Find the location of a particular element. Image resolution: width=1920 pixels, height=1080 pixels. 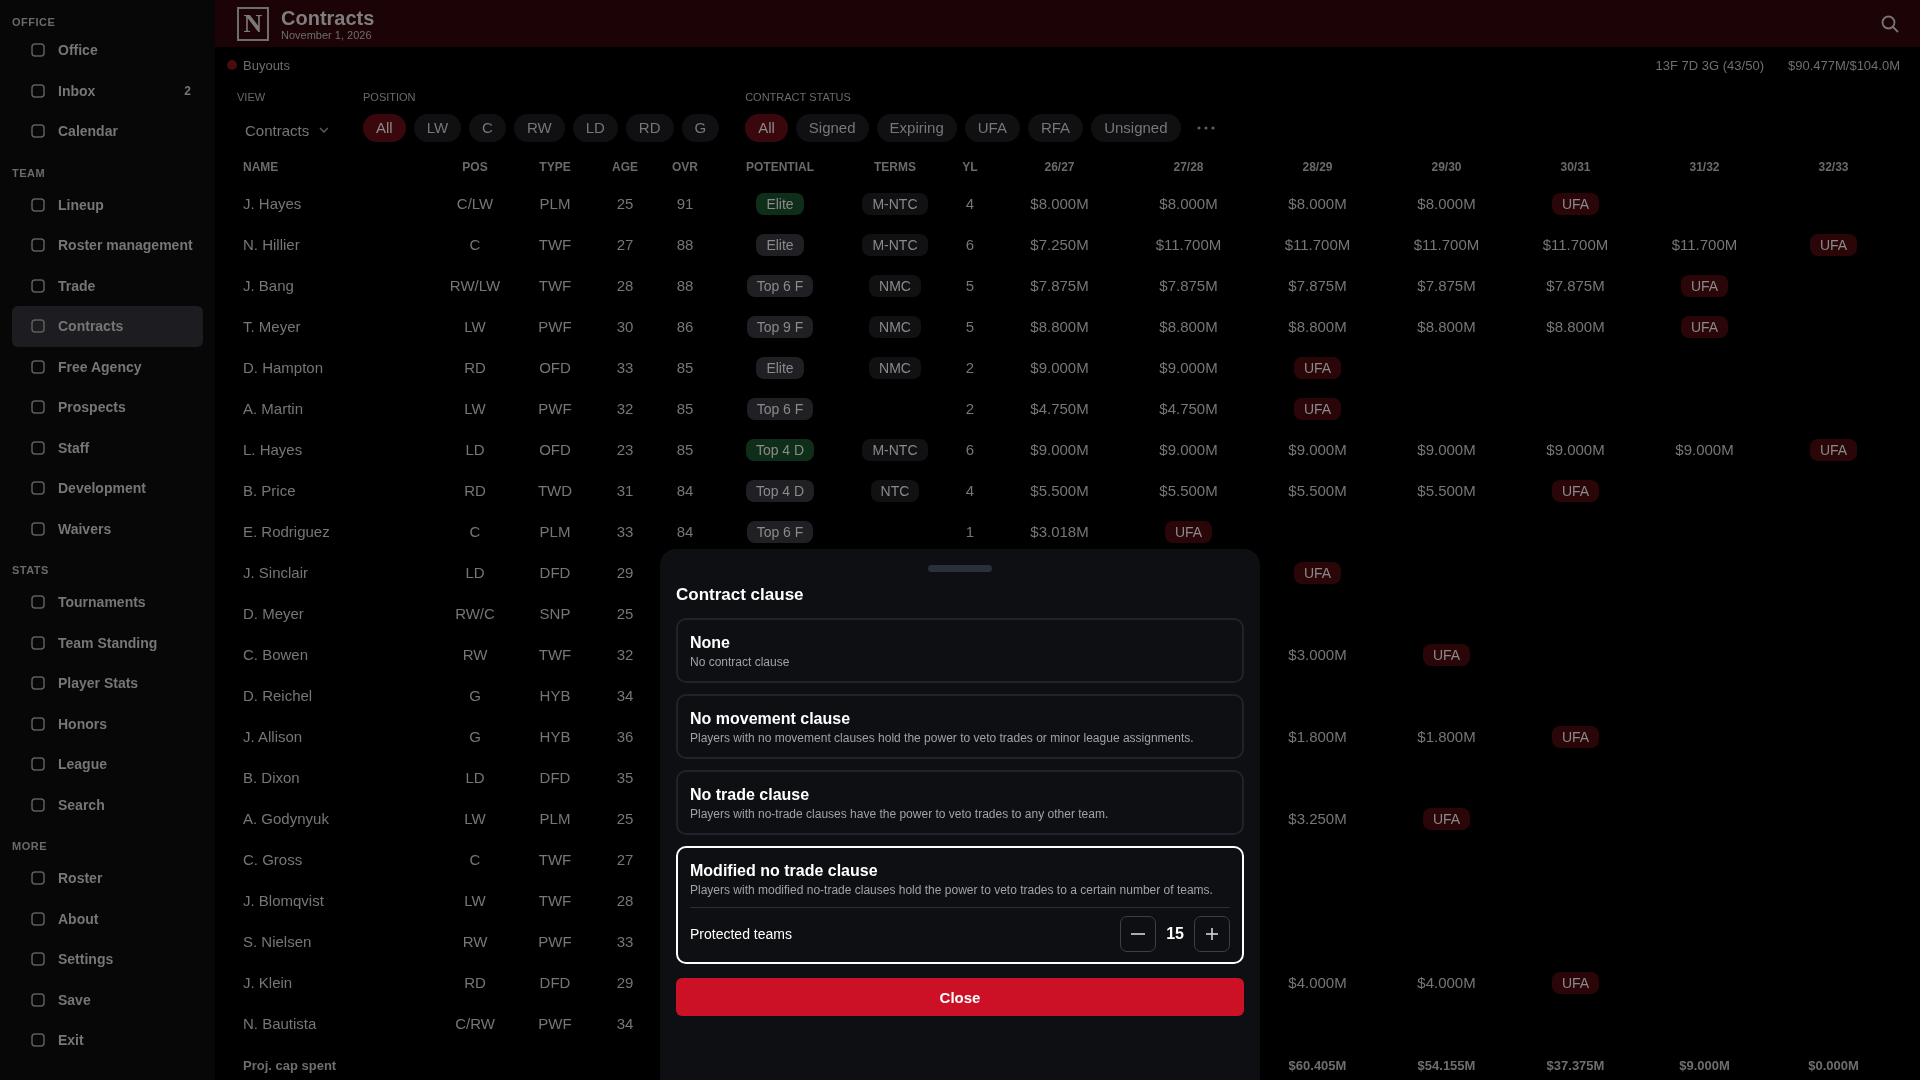

filter-chip: Signed is located at coordinates (832, 128).